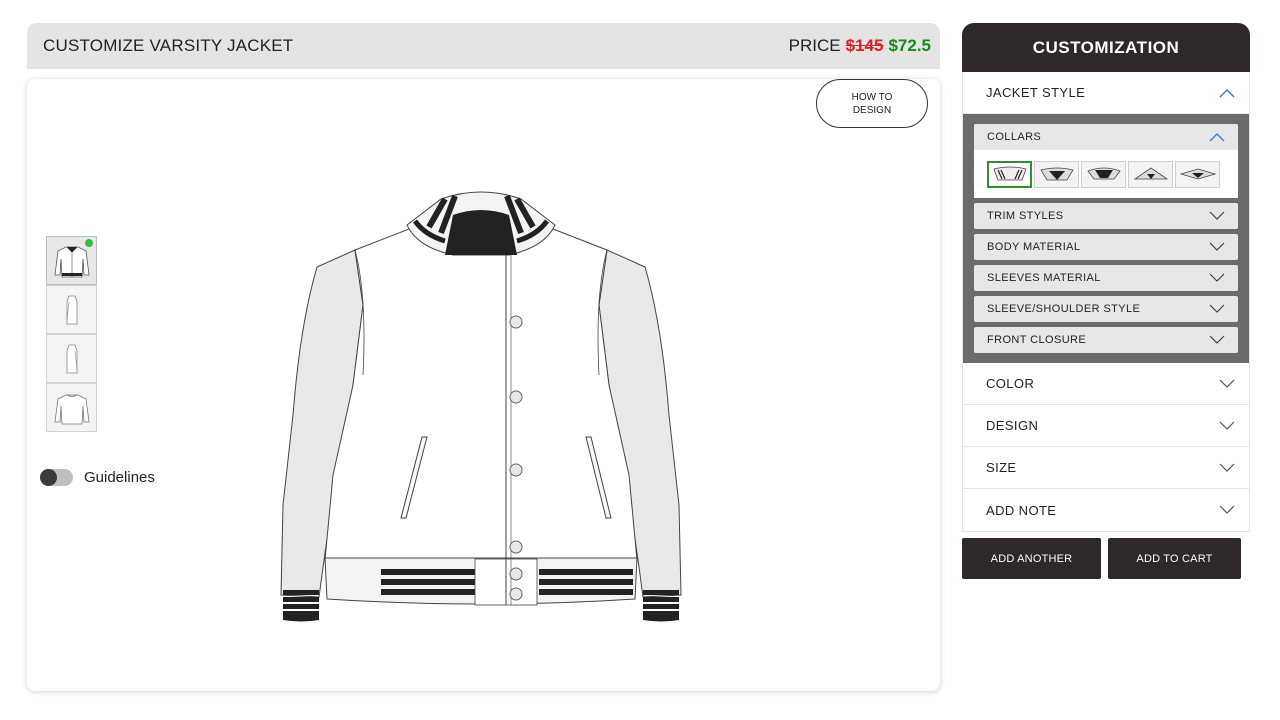  Describe the element at coordinates (1106, 47) in the screenshot. I see `customization-header: CUSTOMIZATION` at that location.